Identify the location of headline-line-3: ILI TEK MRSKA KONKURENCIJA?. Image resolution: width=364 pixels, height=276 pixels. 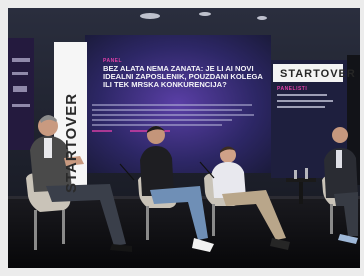
(165, 84).